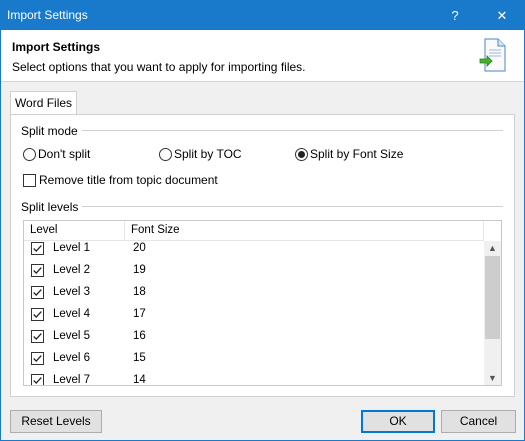 The image size is (525, 441). I want to click on remove-title-checkbox: Remove title from topic document, so click(120, 180).